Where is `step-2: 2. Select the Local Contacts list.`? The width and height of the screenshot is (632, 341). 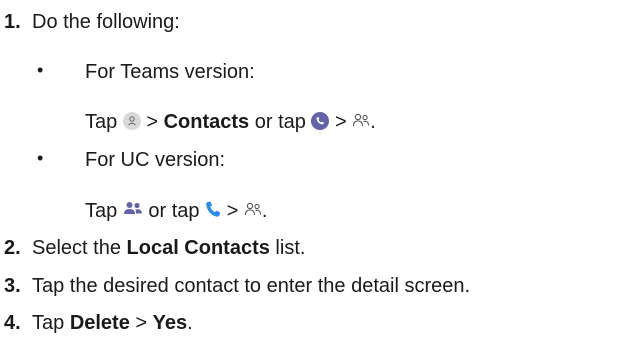
step-2: 2. Select the Local Contacts list. is located at coordinates (152, 248).